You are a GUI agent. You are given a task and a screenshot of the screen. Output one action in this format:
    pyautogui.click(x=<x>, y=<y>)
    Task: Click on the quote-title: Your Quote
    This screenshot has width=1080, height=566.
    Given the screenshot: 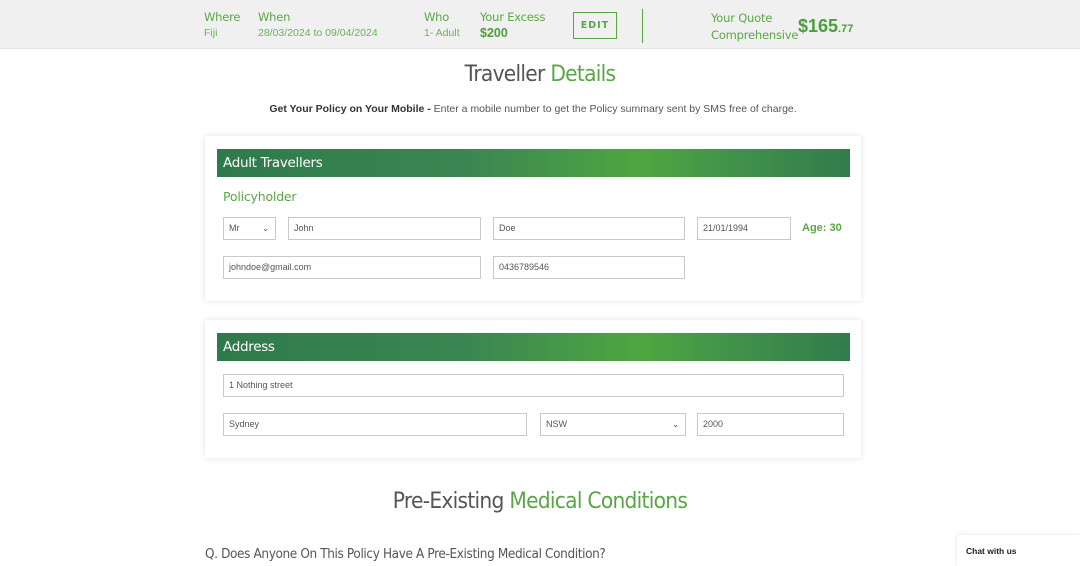 What is the action you would take?
    pyautogui.click(x=742, y=18)
    